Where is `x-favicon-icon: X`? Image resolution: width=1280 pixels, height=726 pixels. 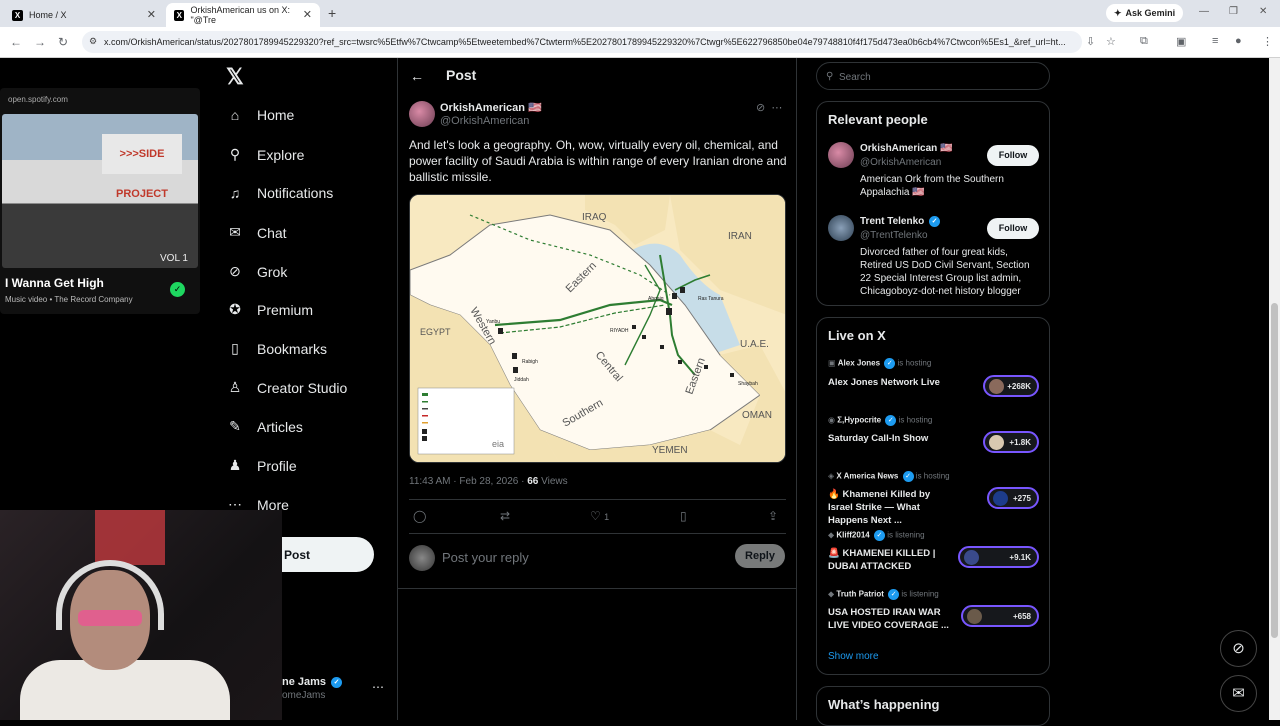
x-favicon-icon: X is located at coordinates (179, 15).